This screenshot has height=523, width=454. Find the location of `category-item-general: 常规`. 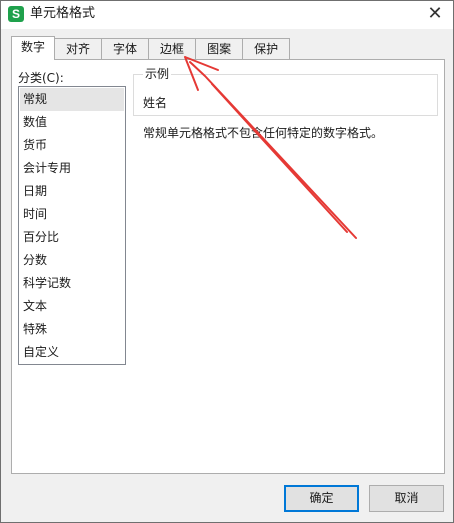

category-item-general: 常规 is located at coordinates (72, 99).